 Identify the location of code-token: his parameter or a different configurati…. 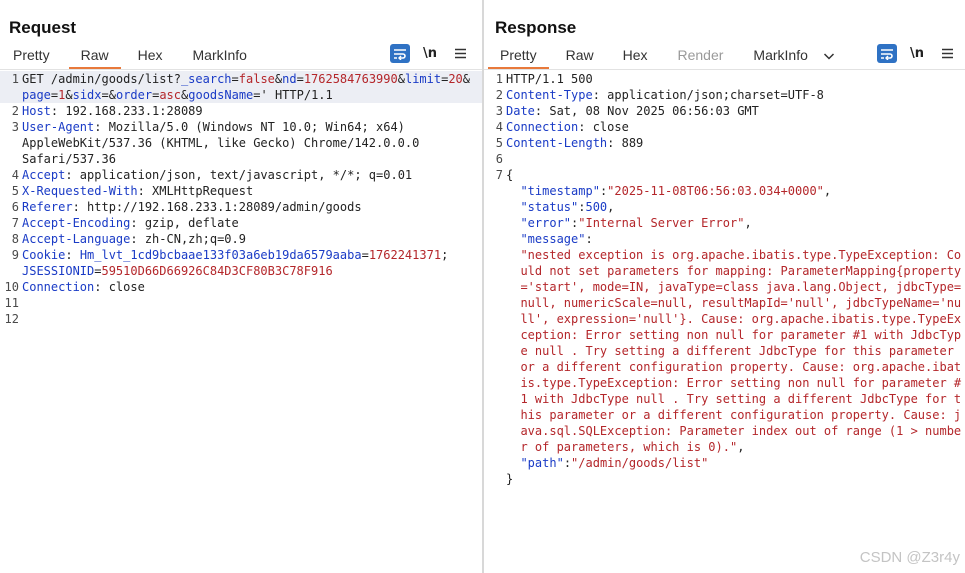
(741, 415).